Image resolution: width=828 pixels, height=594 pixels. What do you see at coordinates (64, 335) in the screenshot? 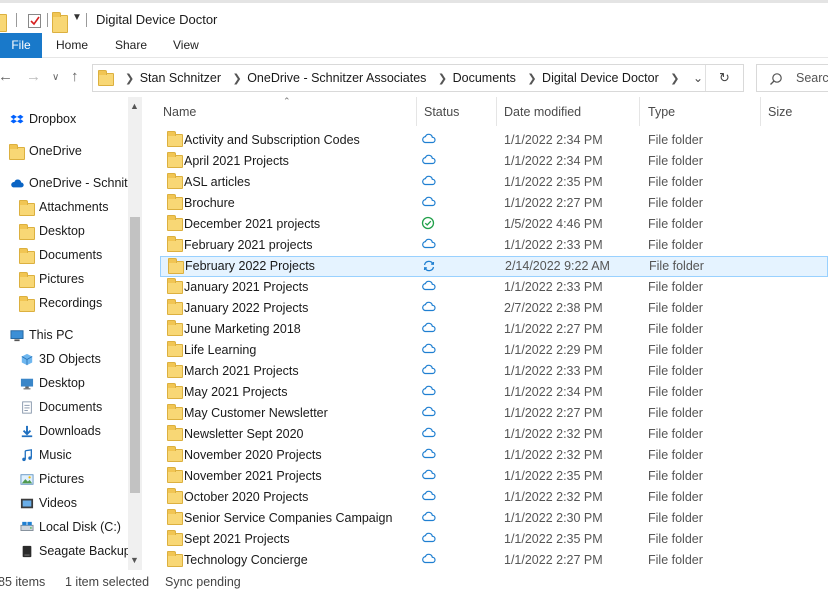
I see `sidebar-item: This PC` at bounding box center [64, 335].